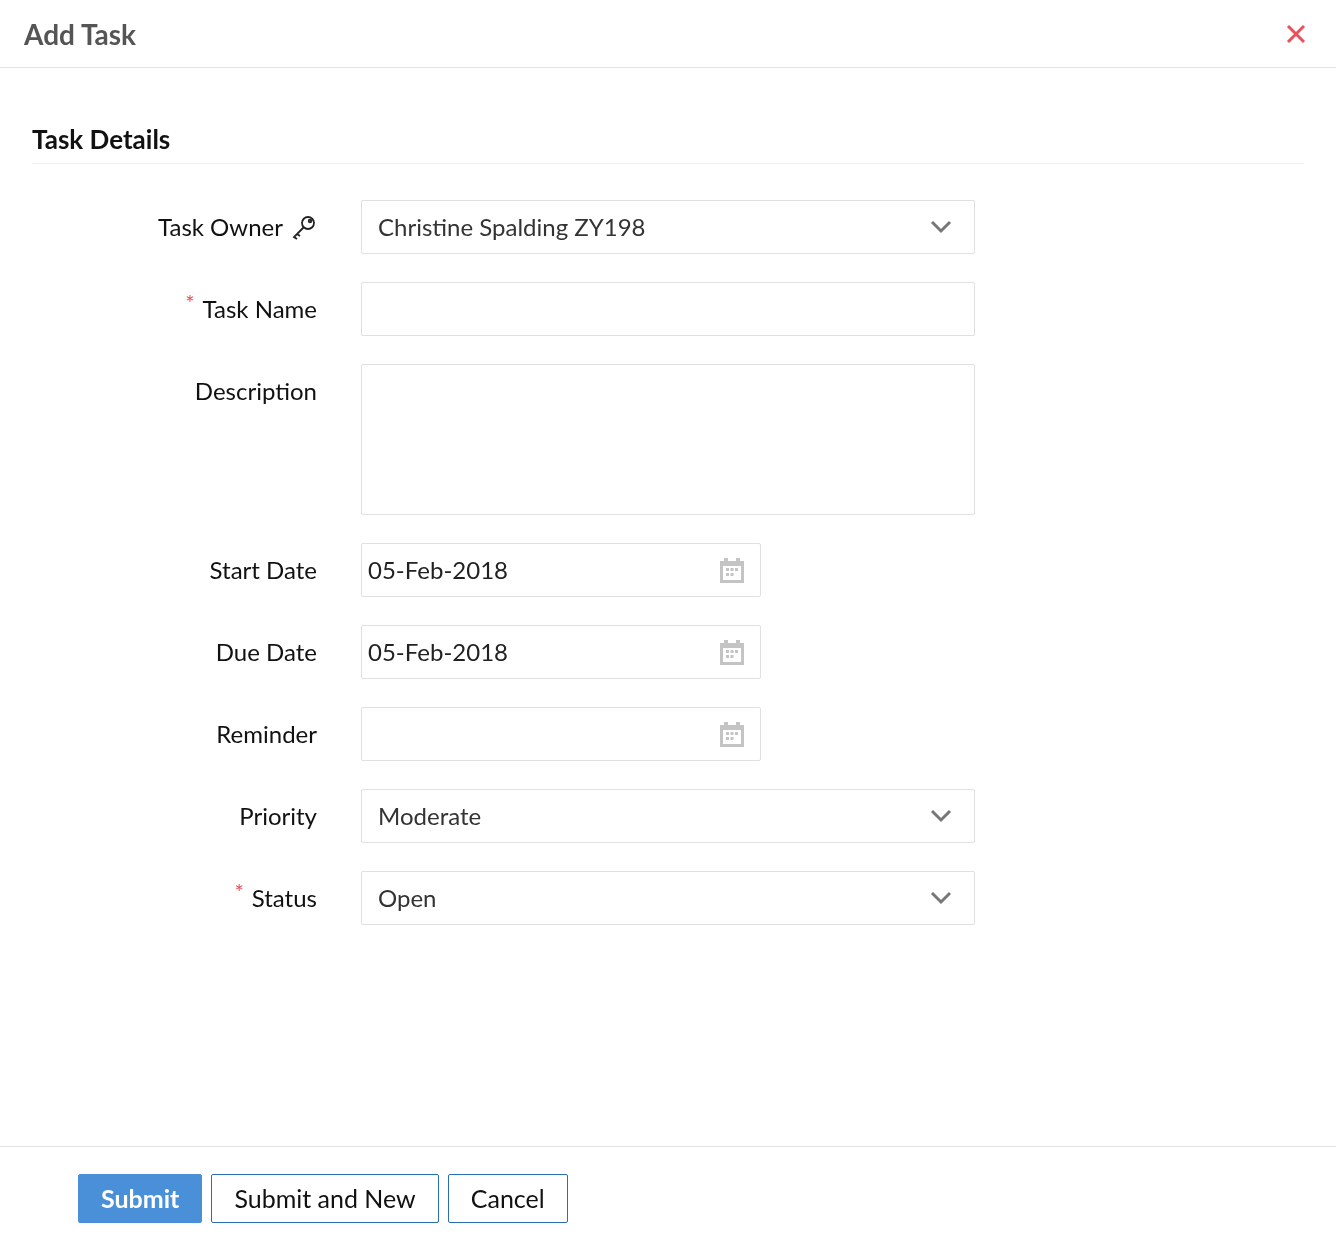 The image size is (1336, 1244). Describe the element at coordinates (304, 227) in the screenshot. I see `key-icon` at that location.